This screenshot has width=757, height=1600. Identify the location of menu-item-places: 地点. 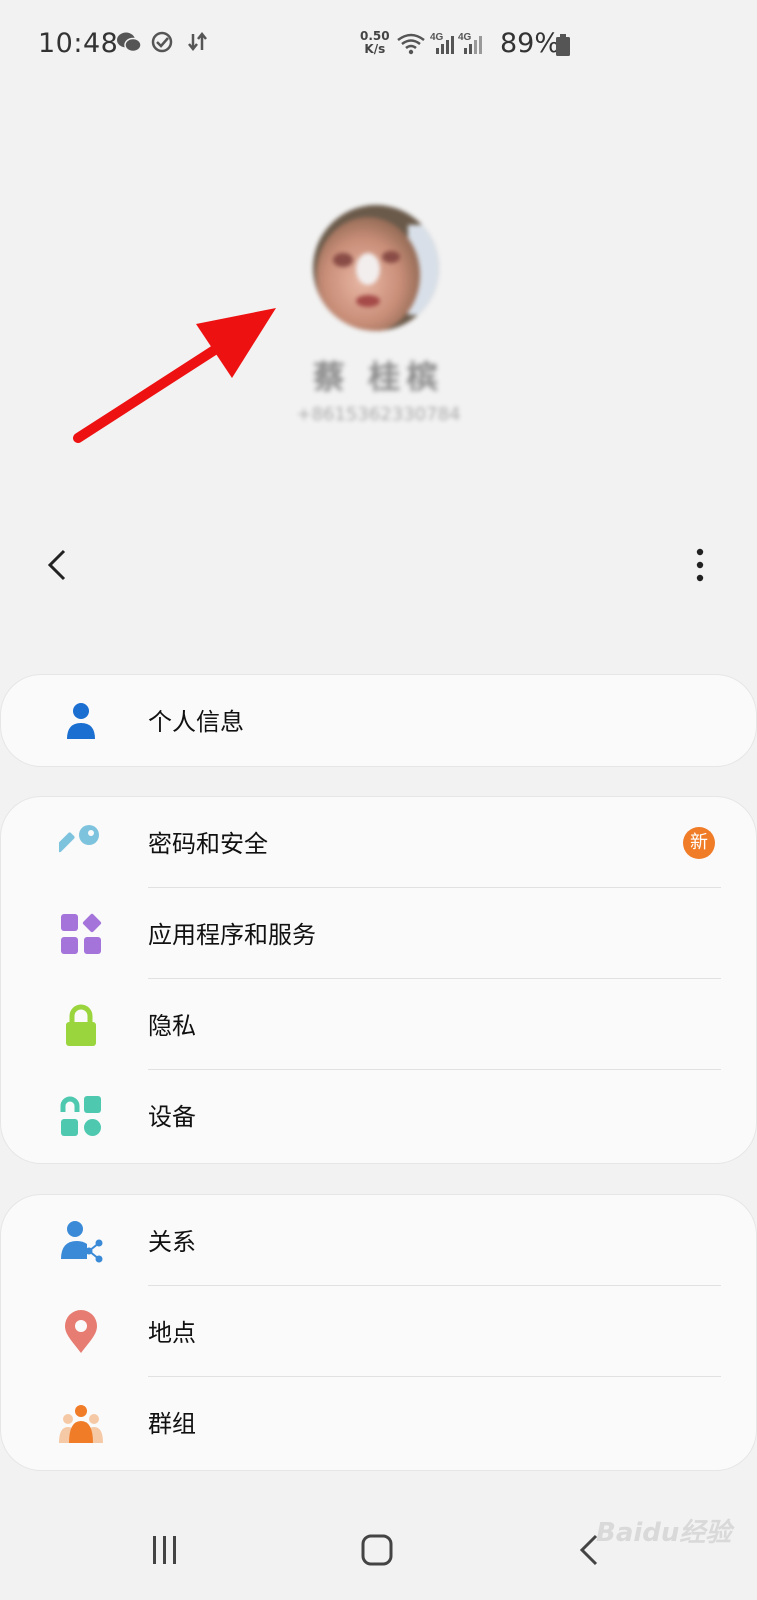
(378, 1331).